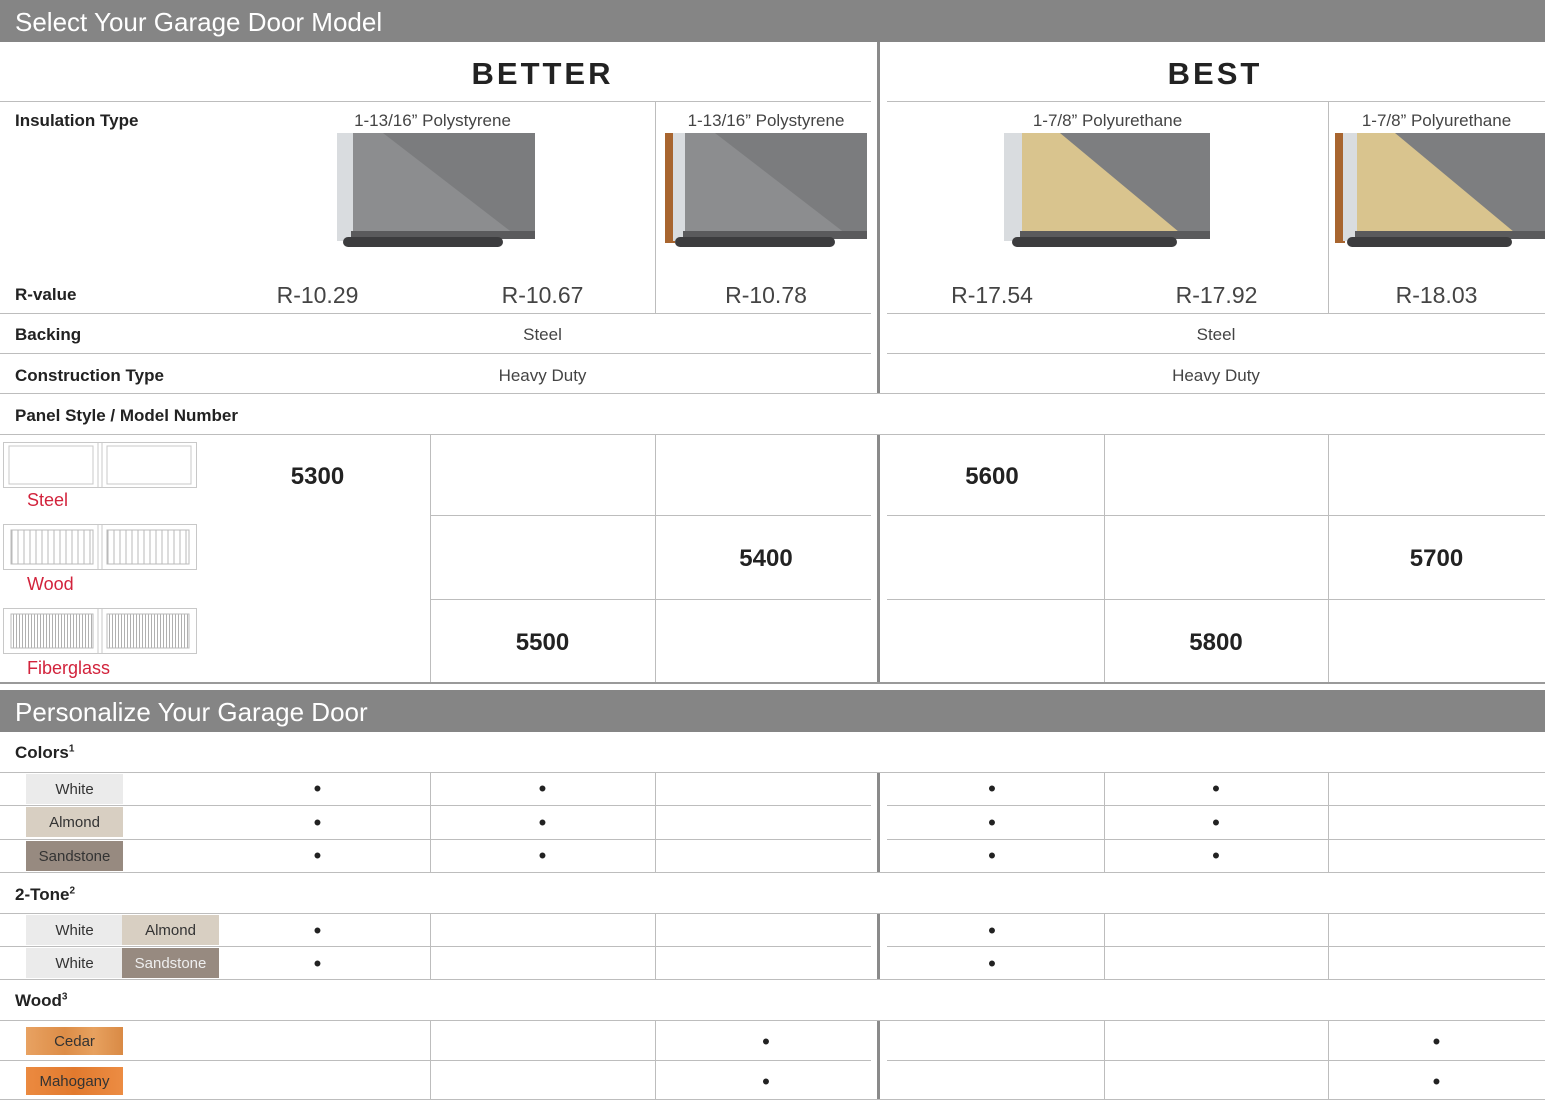 The height and width of the screenshot is (1100, 1545). What do you see at coordinates (542, 73) in the screenshot?
I see `tier-better-title: BETTER` at bounding box center [542, 73].